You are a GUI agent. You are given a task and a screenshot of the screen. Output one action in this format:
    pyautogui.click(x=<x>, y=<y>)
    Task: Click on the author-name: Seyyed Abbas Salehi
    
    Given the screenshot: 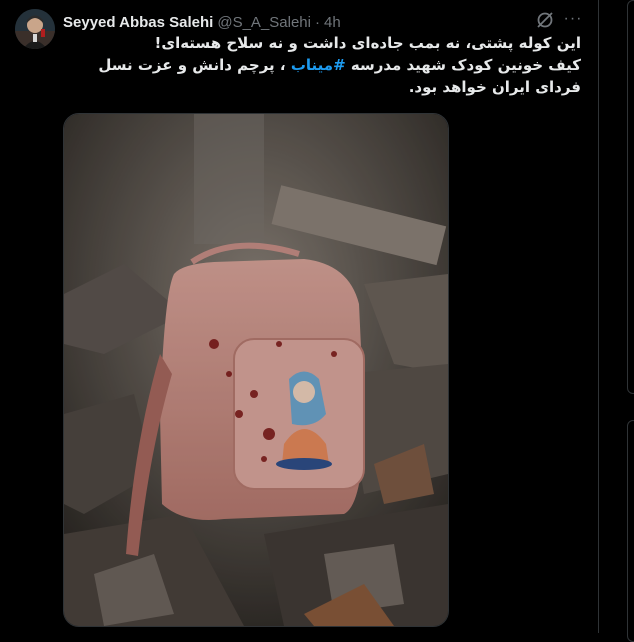 What is the action you would take?
    pyautogui.click(x=138, y=22)
    